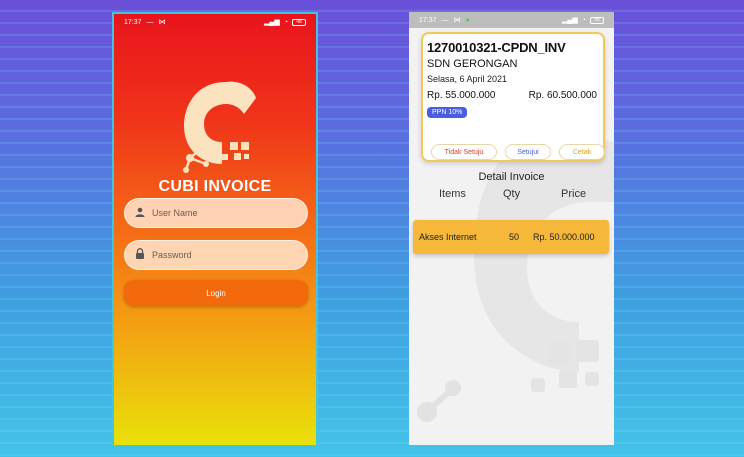  What do you see at coordinates (514, 237) in the screenshot?
I see `item-qty: 50` at bounding box center [514, 237].